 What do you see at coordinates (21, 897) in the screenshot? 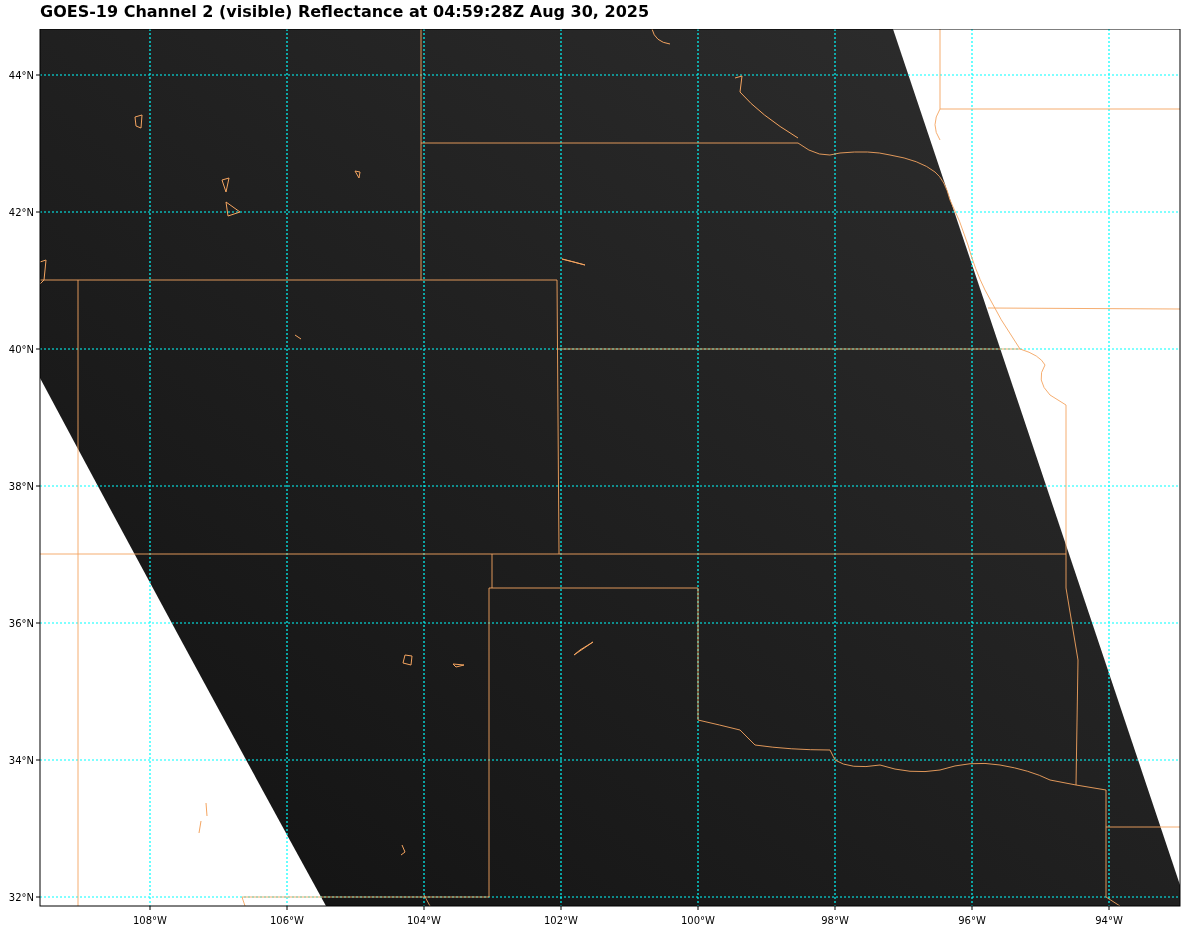
I see `latitude-label: 32°N` at bounding box center [21, 897].